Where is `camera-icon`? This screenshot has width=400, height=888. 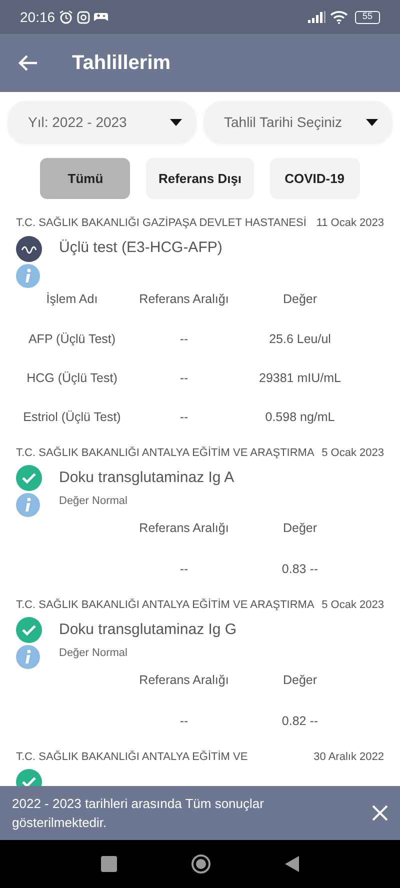 camera-icon is located at coordinates (83, 17).